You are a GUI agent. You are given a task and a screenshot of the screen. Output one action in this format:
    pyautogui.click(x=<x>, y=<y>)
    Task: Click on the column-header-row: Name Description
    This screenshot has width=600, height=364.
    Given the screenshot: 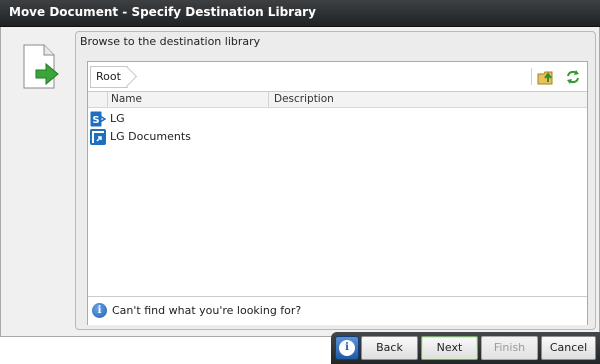 What is the action you would take?
    pyautogui.click(x=337, y=100)
    